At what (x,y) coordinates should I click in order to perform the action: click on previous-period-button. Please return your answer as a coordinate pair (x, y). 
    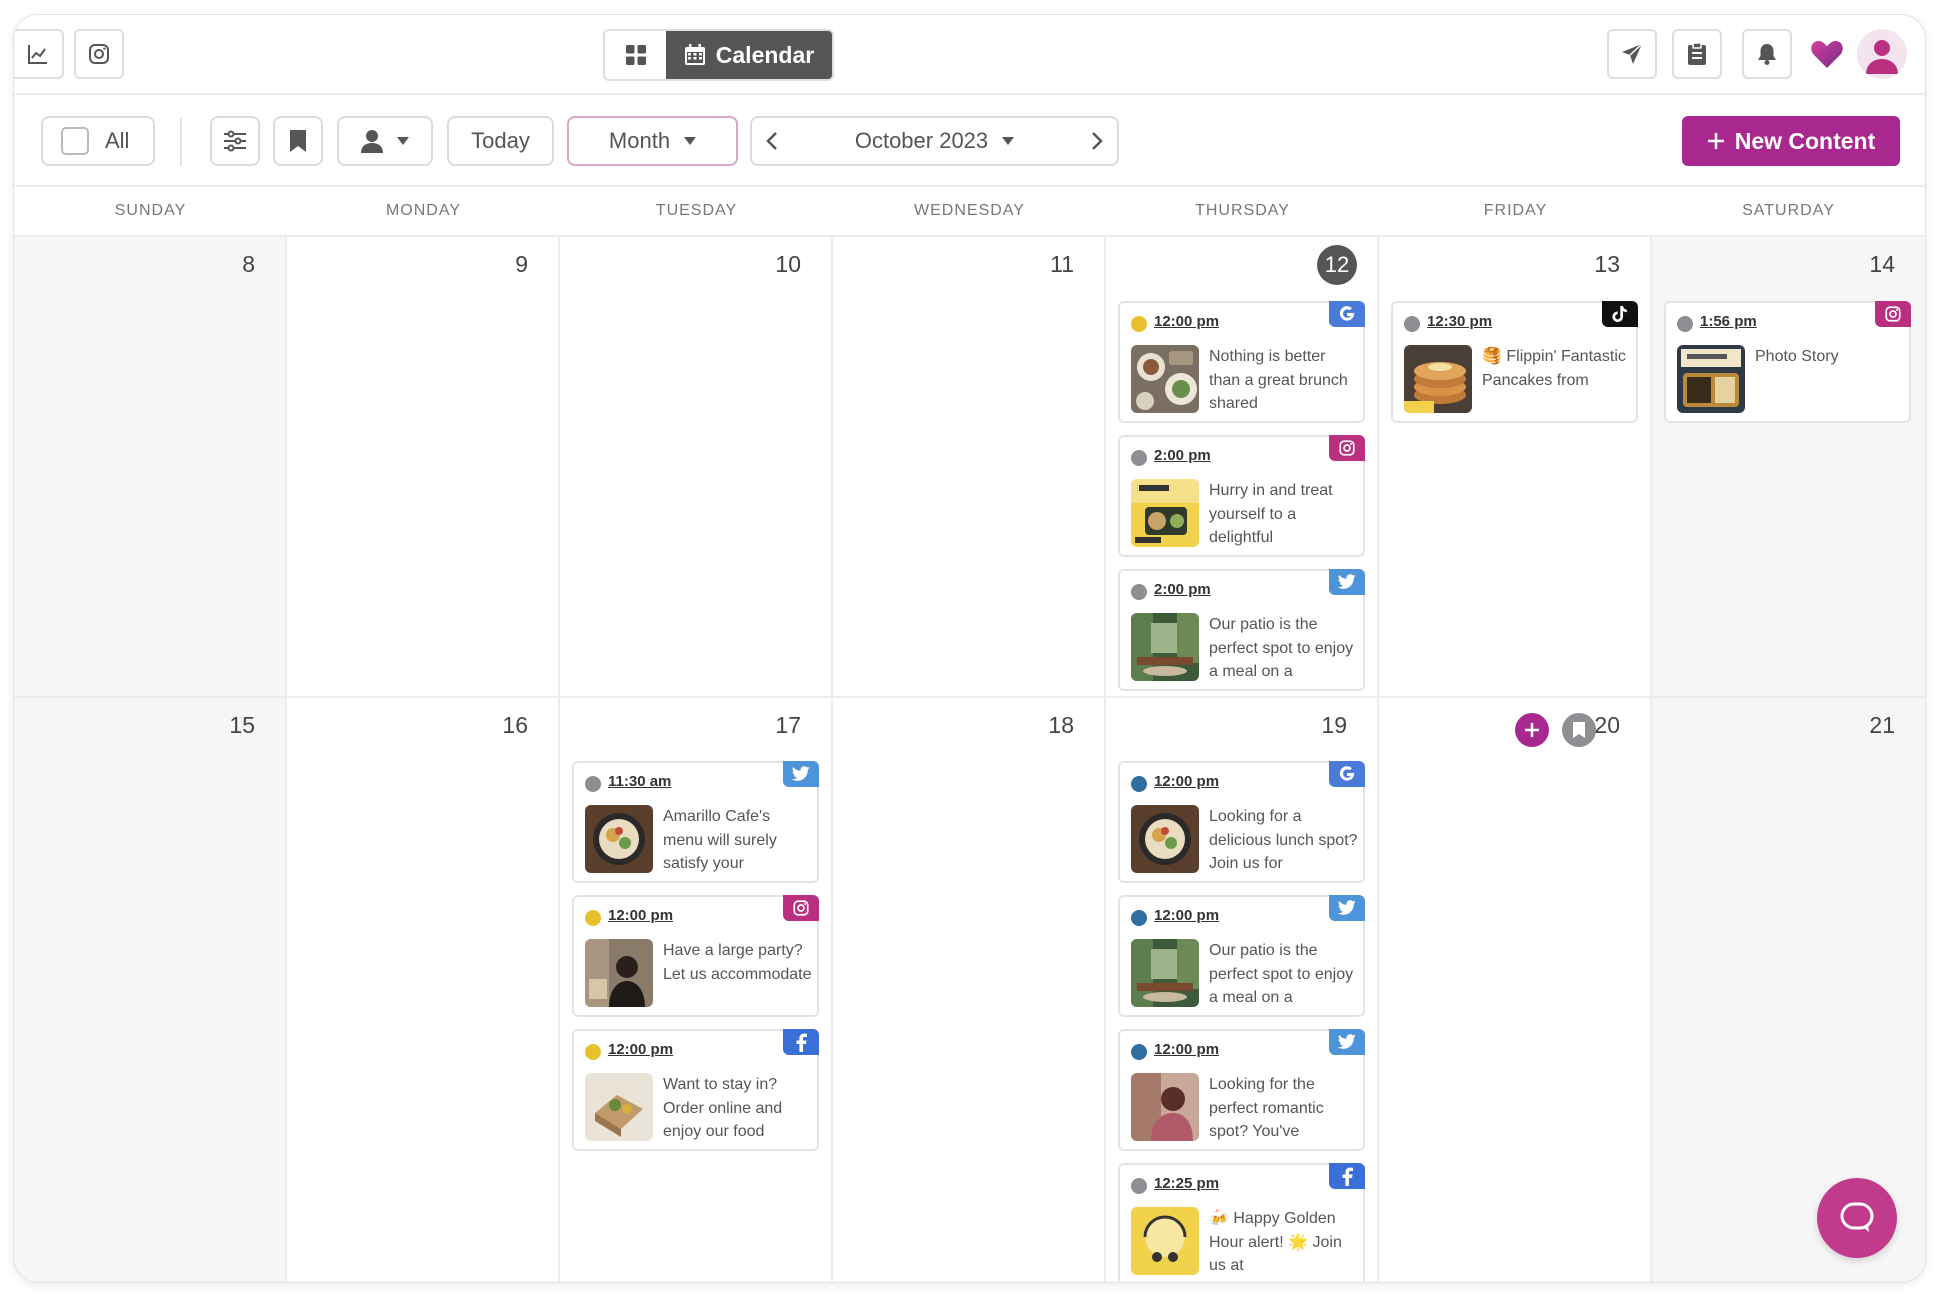
    Looking at the image, I should click on (772, 141).